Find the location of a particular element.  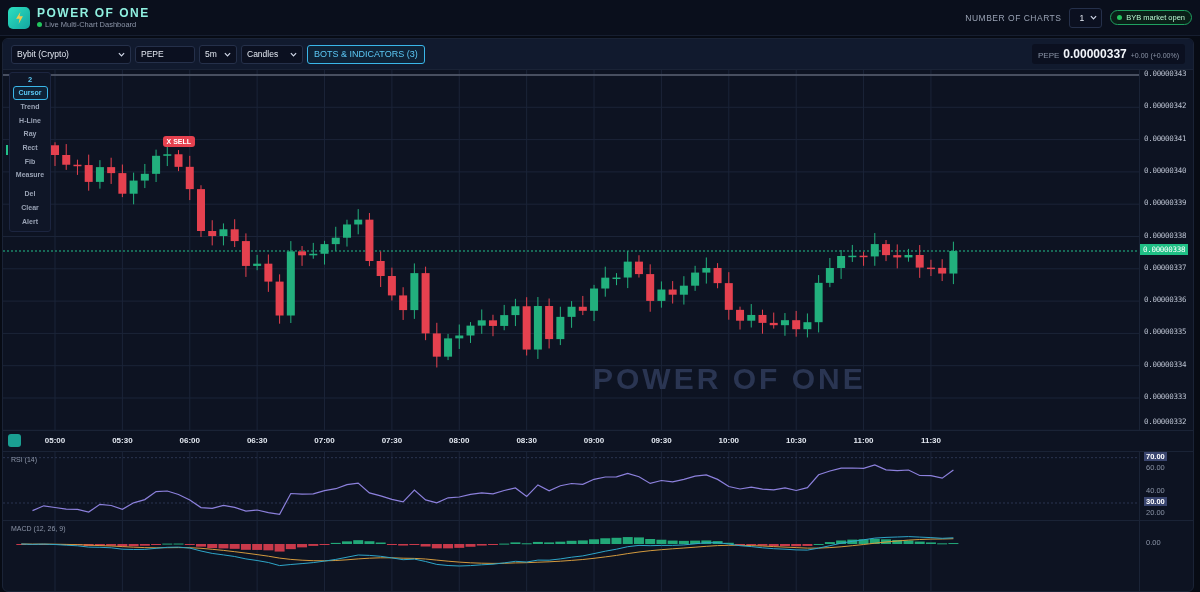

chart-count-select: 1 is located at coordinates (1086, 17).